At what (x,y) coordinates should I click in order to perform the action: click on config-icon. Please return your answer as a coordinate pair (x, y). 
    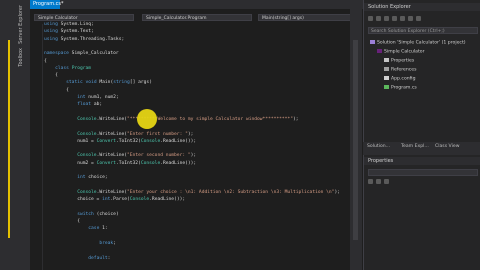
    Looking at the image, I should click on (386, 78).